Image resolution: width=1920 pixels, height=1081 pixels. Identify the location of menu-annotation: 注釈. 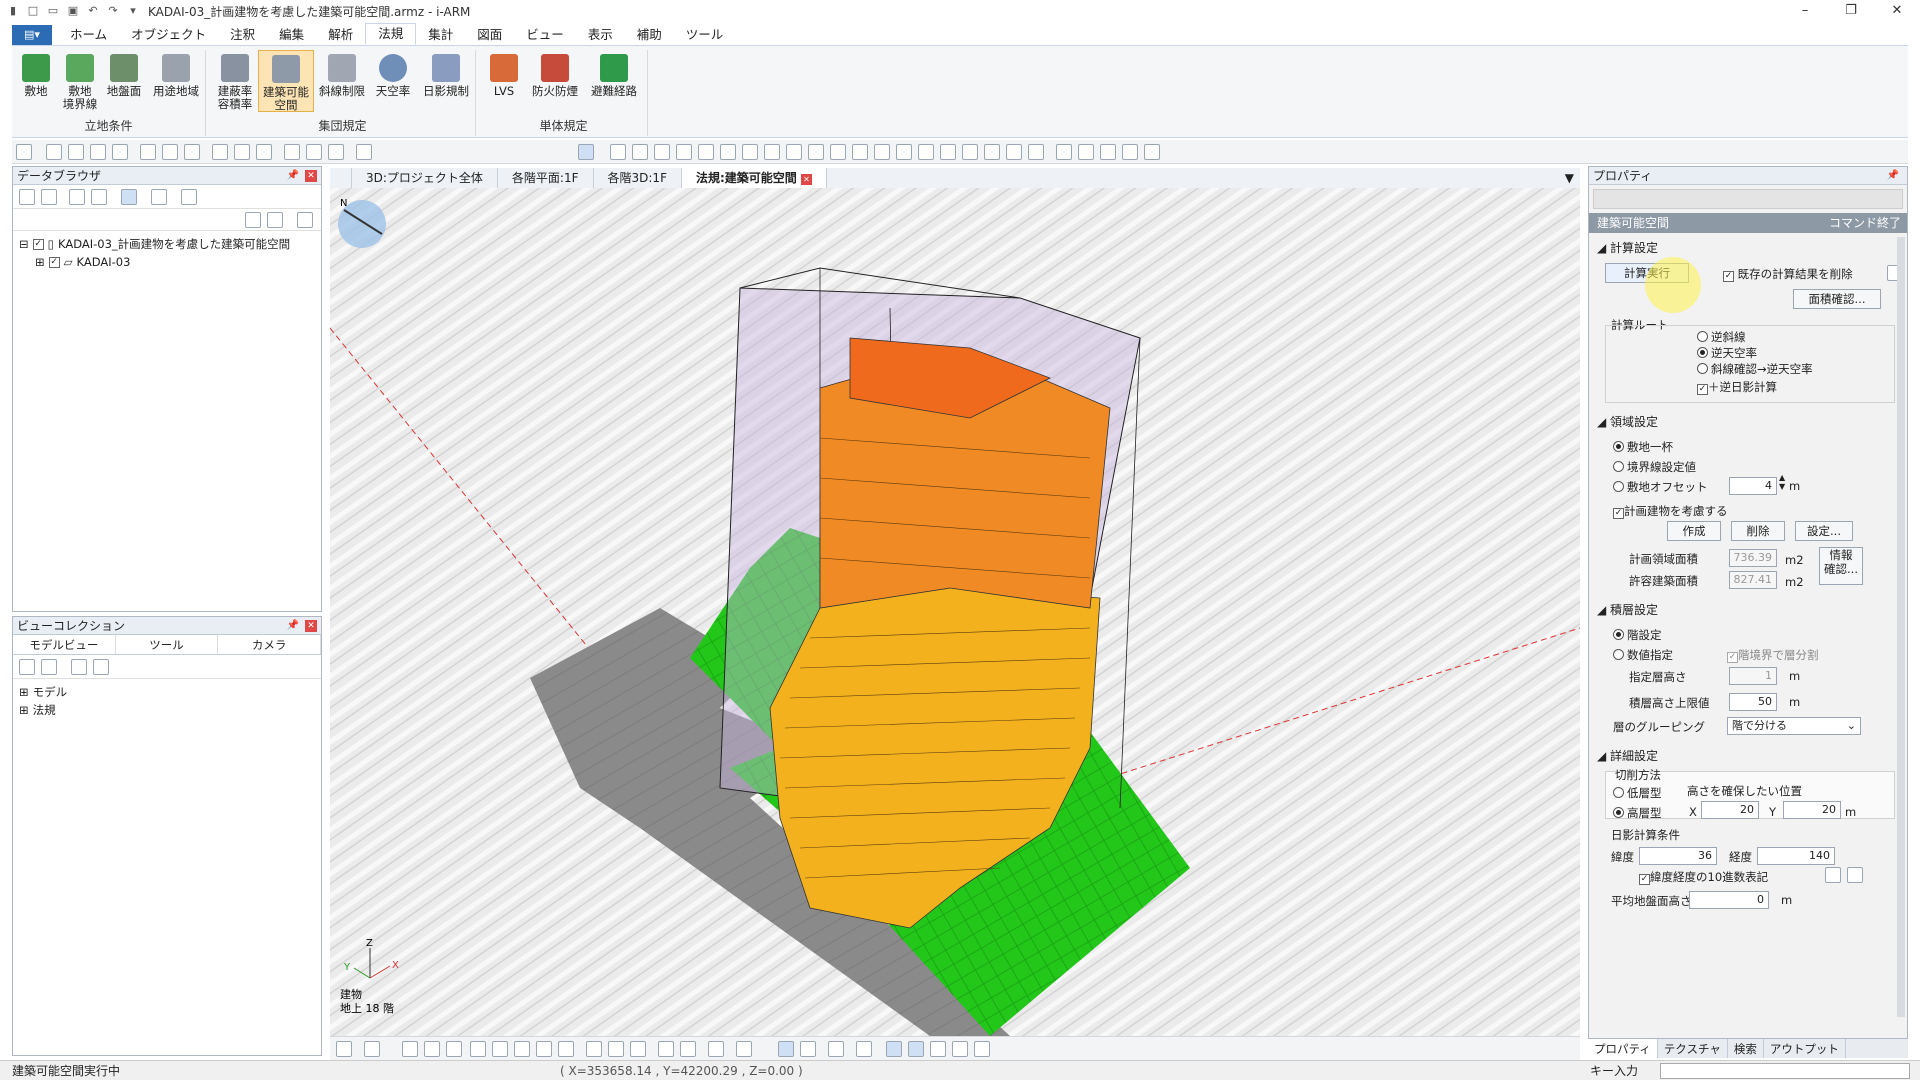
(242, 35).